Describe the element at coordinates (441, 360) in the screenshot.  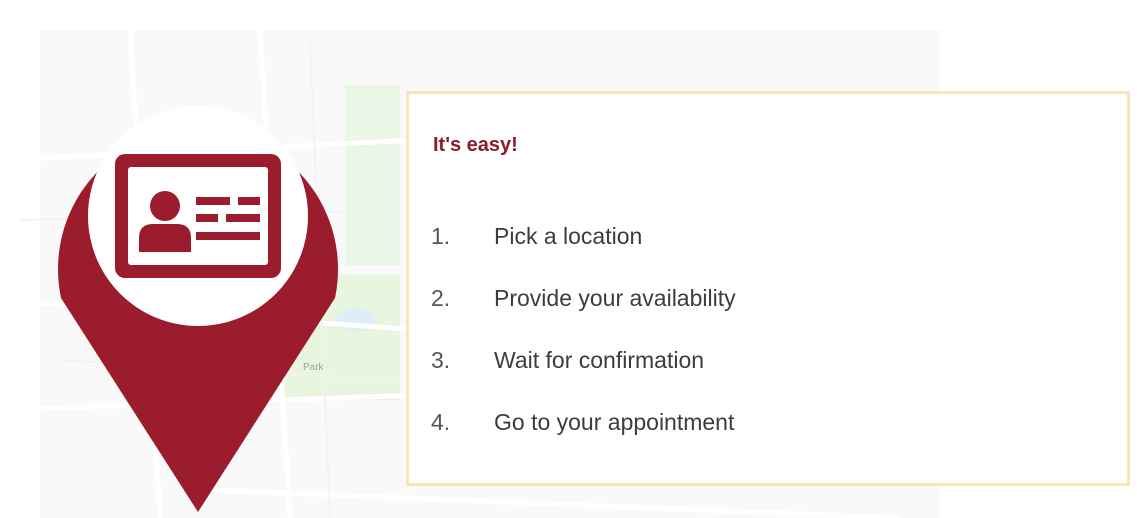
I see `step-number: 3.` at that location.